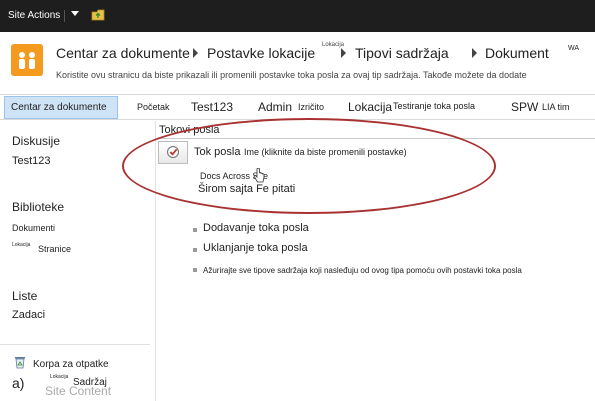 Image resolution: width=595 pixels, height=401 pixels. Describe the element at coordinates (36, 141) in the screenshot. I see `quicklaunch-heading-discussions: Diskusije` at that location.